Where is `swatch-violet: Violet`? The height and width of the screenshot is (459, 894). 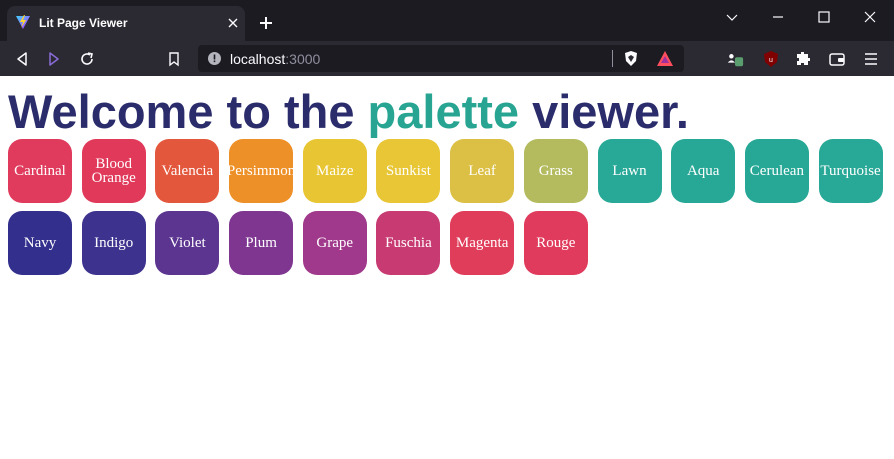 swatch-violet: Violet is located at coordinates (187, 243).